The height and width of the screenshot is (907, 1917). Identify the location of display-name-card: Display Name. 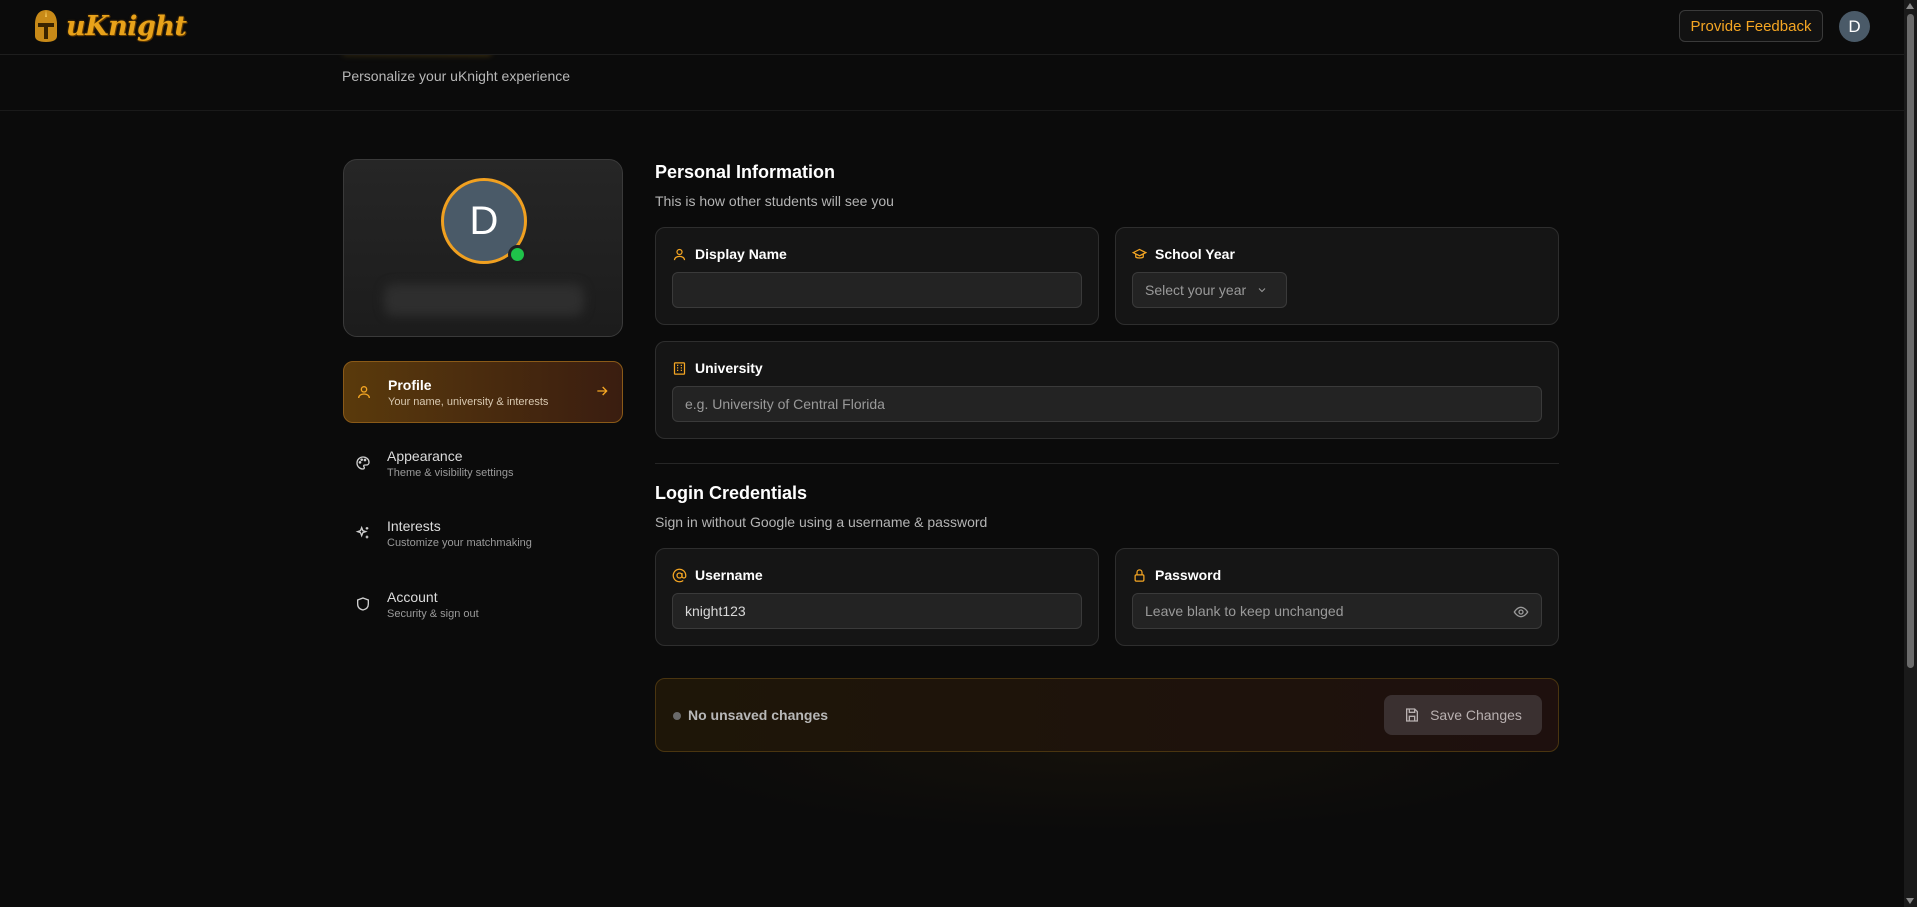
(877, 276).